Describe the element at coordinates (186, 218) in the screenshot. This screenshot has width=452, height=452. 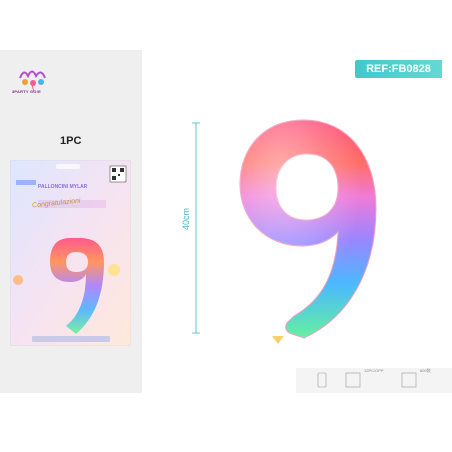
I see `size-label: 40cm` at that location.